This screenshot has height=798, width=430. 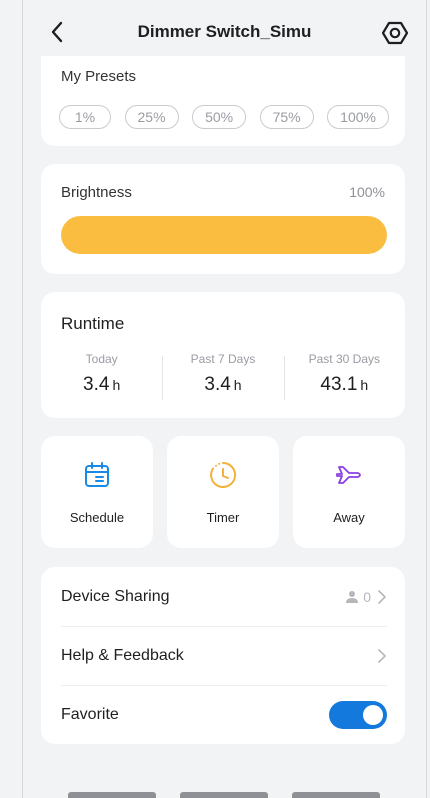 What do you see at coordinates (101, 359) in the screenshot?
I see `runtime-label: Today` at bounding box center [101, 359].